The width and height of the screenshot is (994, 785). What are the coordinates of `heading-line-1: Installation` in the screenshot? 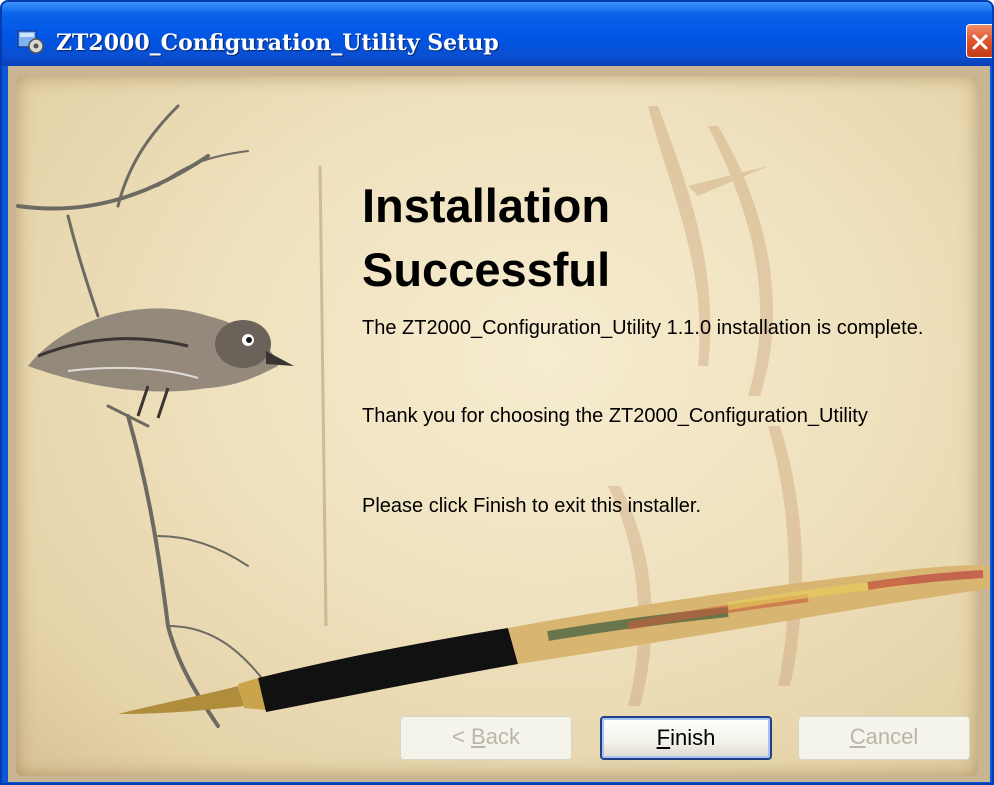 It's located at (486, 205).